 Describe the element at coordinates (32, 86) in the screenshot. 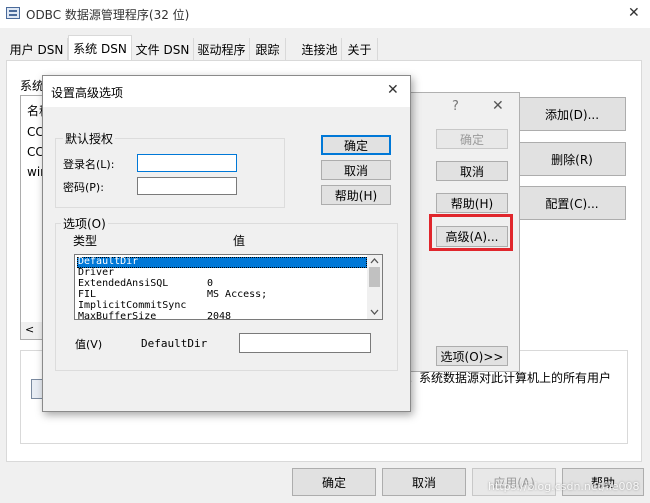

I see `list-label: 系统` at that location.